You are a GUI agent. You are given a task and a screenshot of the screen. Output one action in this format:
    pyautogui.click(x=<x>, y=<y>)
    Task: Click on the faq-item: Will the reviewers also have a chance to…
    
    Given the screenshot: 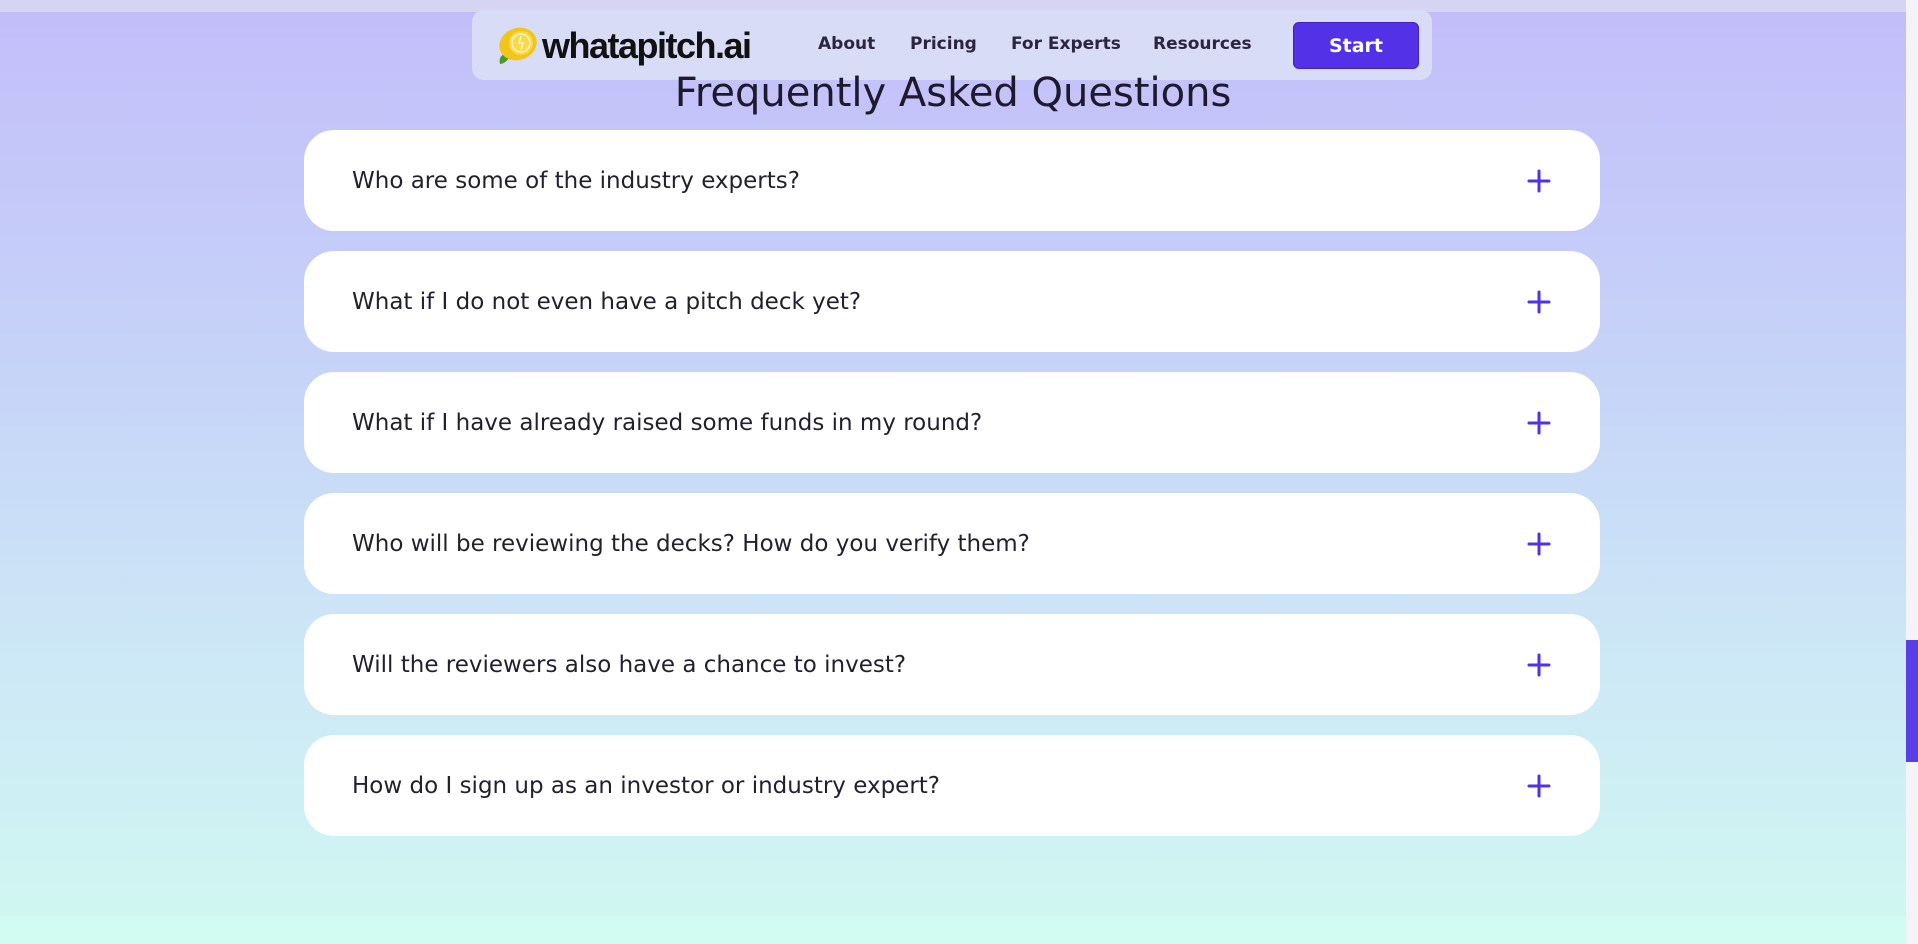 What is the action you would take?
    pyautogui.click(x=952, y=664)
    